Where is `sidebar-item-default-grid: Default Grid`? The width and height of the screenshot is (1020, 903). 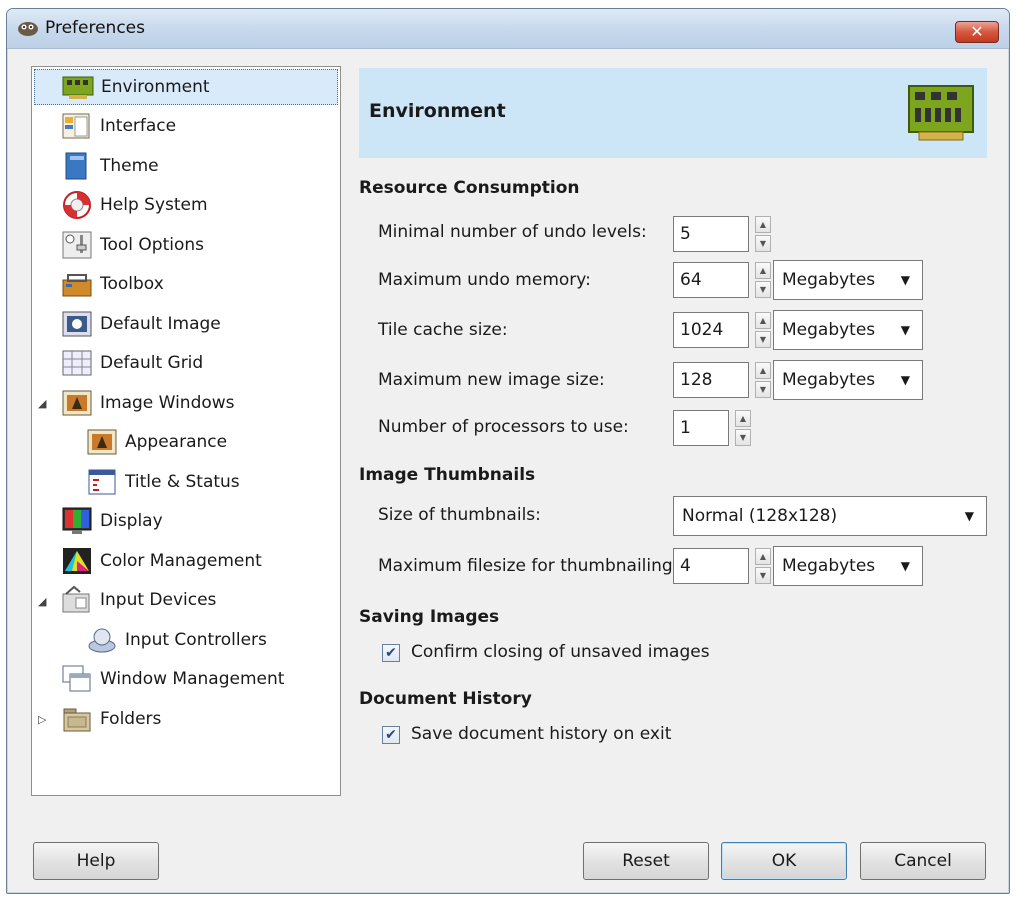 sidebar-item-default-grid: Default Grid is located at coordinates (131, 363).